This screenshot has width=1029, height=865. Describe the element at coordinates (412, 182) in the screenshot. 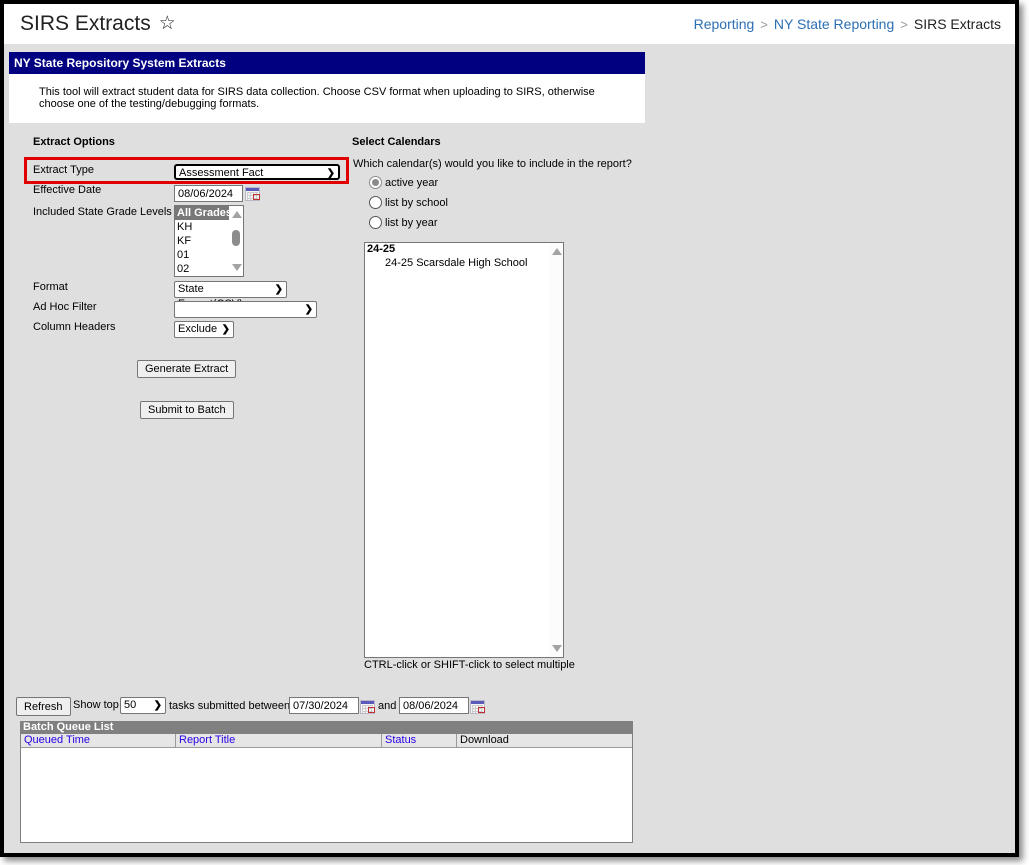

I see `radio-label: active year` at that location.